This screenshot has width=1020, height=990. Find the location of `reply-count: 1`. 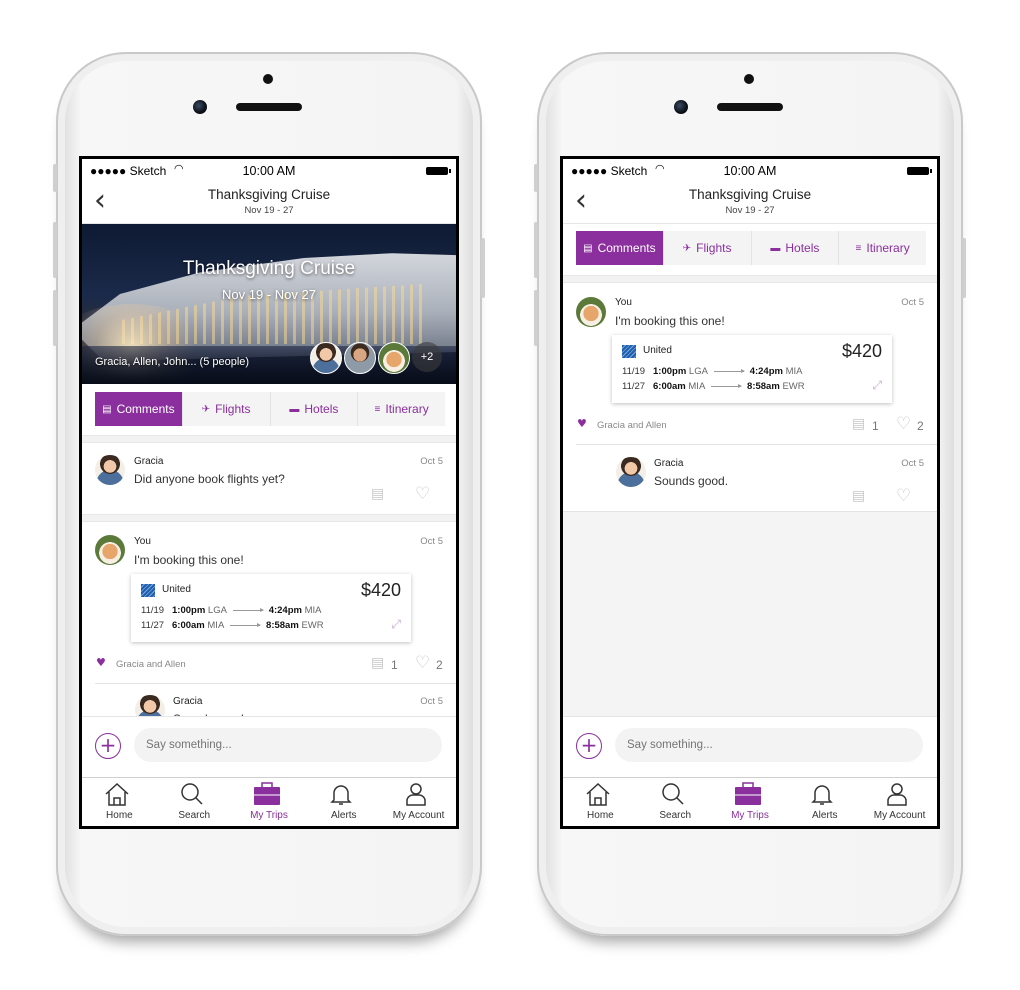

reply-count: 1 is located at coordinates (875, 426).